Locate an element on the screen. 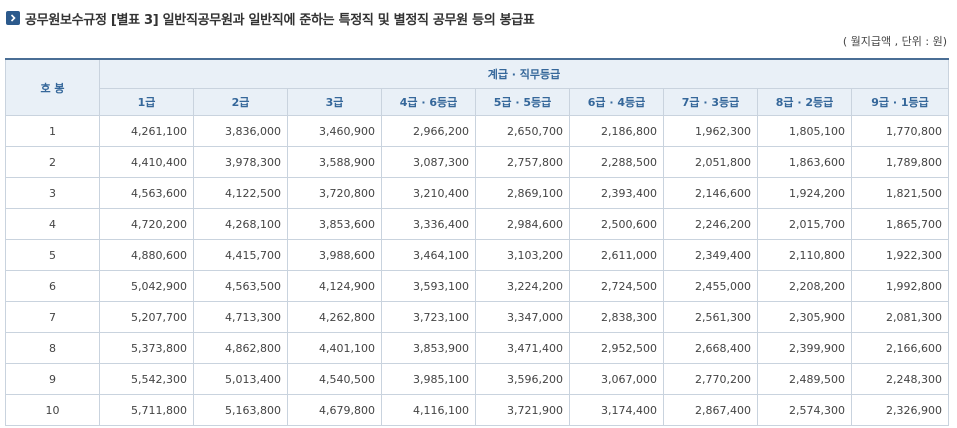 Image resolution: width=957 pixels, height=428 pixels. salary-cell: 5,542,300 is located at coordinates (146, 379).